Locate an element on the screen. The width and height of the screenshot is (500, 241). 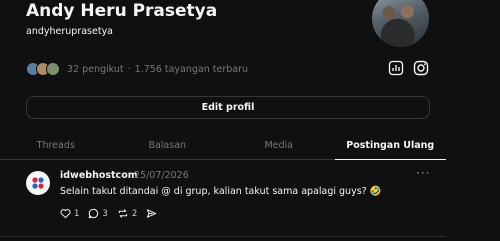
post-username: idwebhostcom is located at coordinates (99, 175).